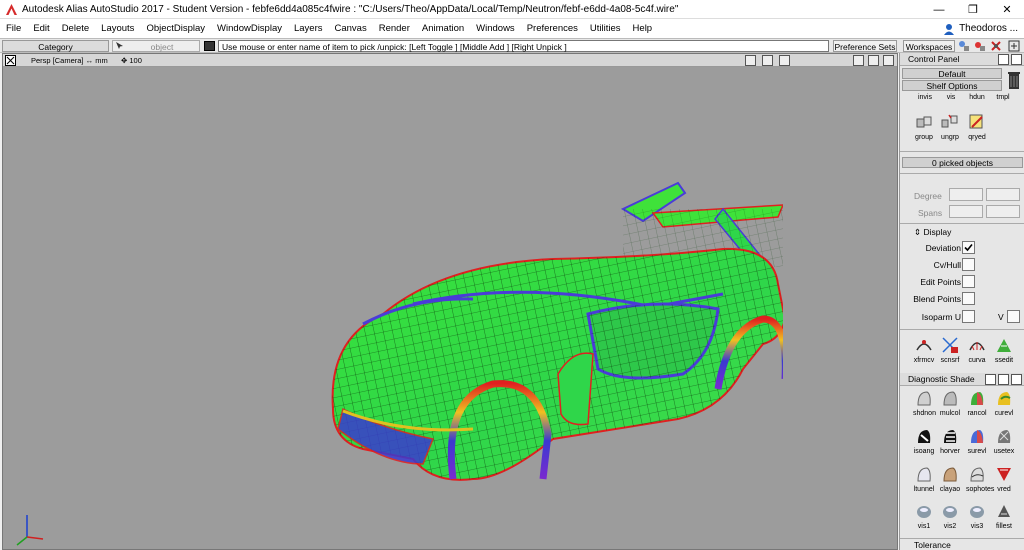 The height and width of the screenshot is (550, 1024). I want to click on shelf-ungrp: ungrp, so click(950, 127).